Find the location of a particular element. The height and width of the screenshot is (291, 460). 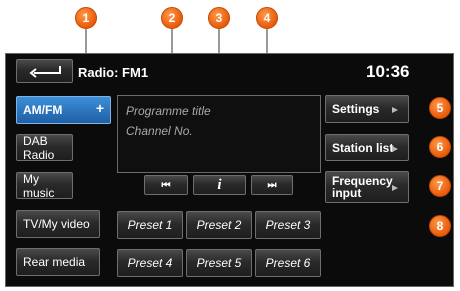

plus-icon: + is located at coordinates (99, 108).